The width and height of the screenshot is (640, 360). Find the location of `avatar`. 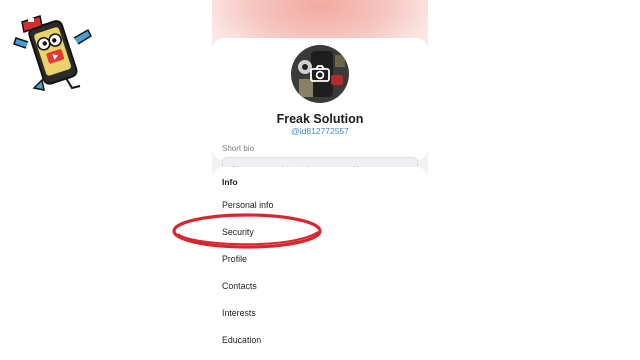

avatar is located at coordinates (320, 74).